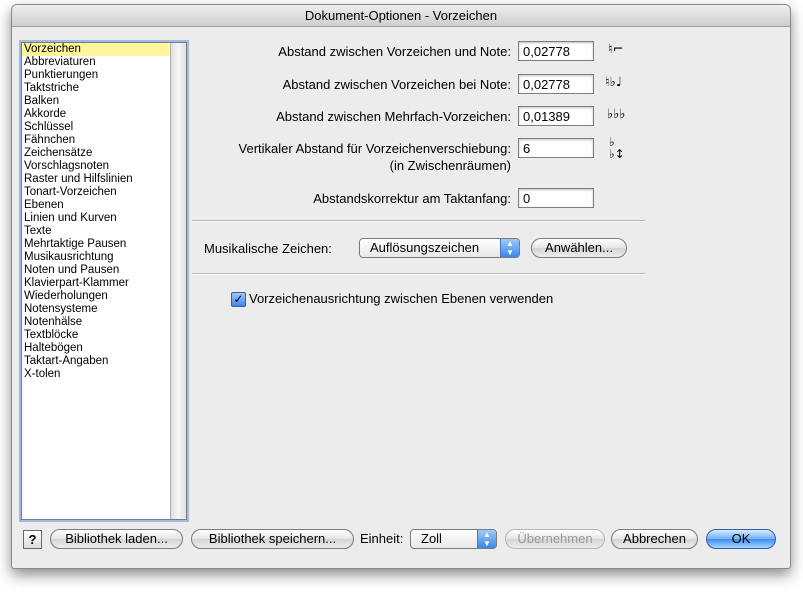 The image size is (803, 592). I want to click on list-item: Klavierpart-Klammer, so click(95, 283).